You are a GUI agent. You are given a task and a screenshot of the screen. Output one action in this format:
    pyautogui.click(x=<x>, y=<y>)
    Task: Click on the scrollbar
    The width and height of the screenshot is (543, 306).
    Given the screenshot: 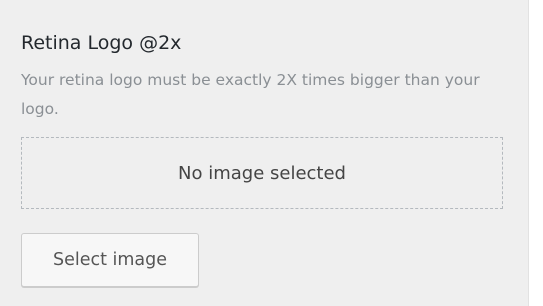 What is the action you would take?
    pyautogui.click(x=535, y=153)
    